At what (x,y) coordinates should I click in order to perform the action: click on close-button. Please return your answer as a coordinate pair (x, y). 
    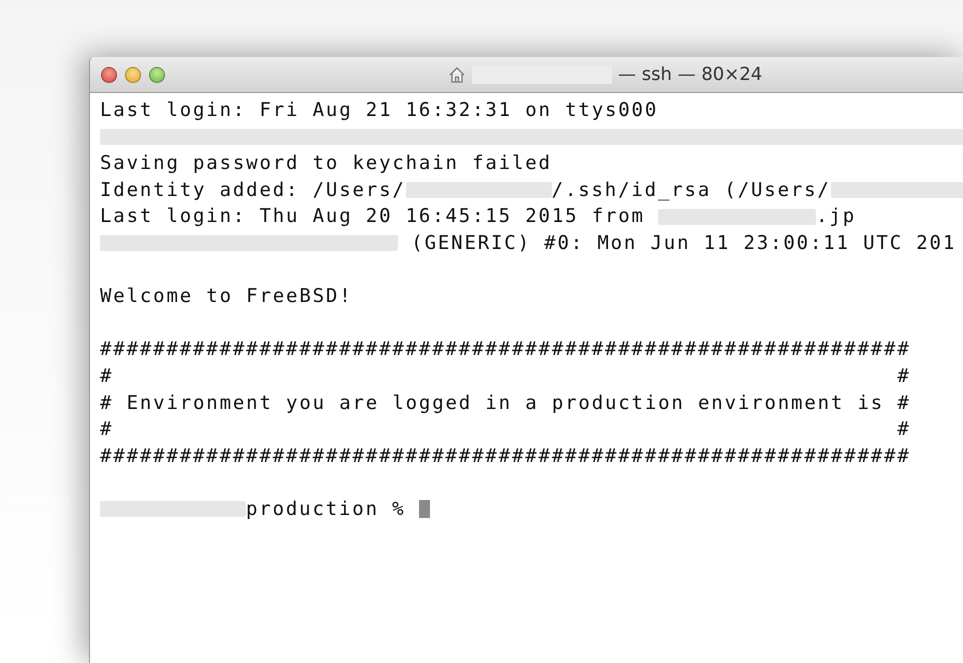
    Looking at the image, I should click on (109, 74).